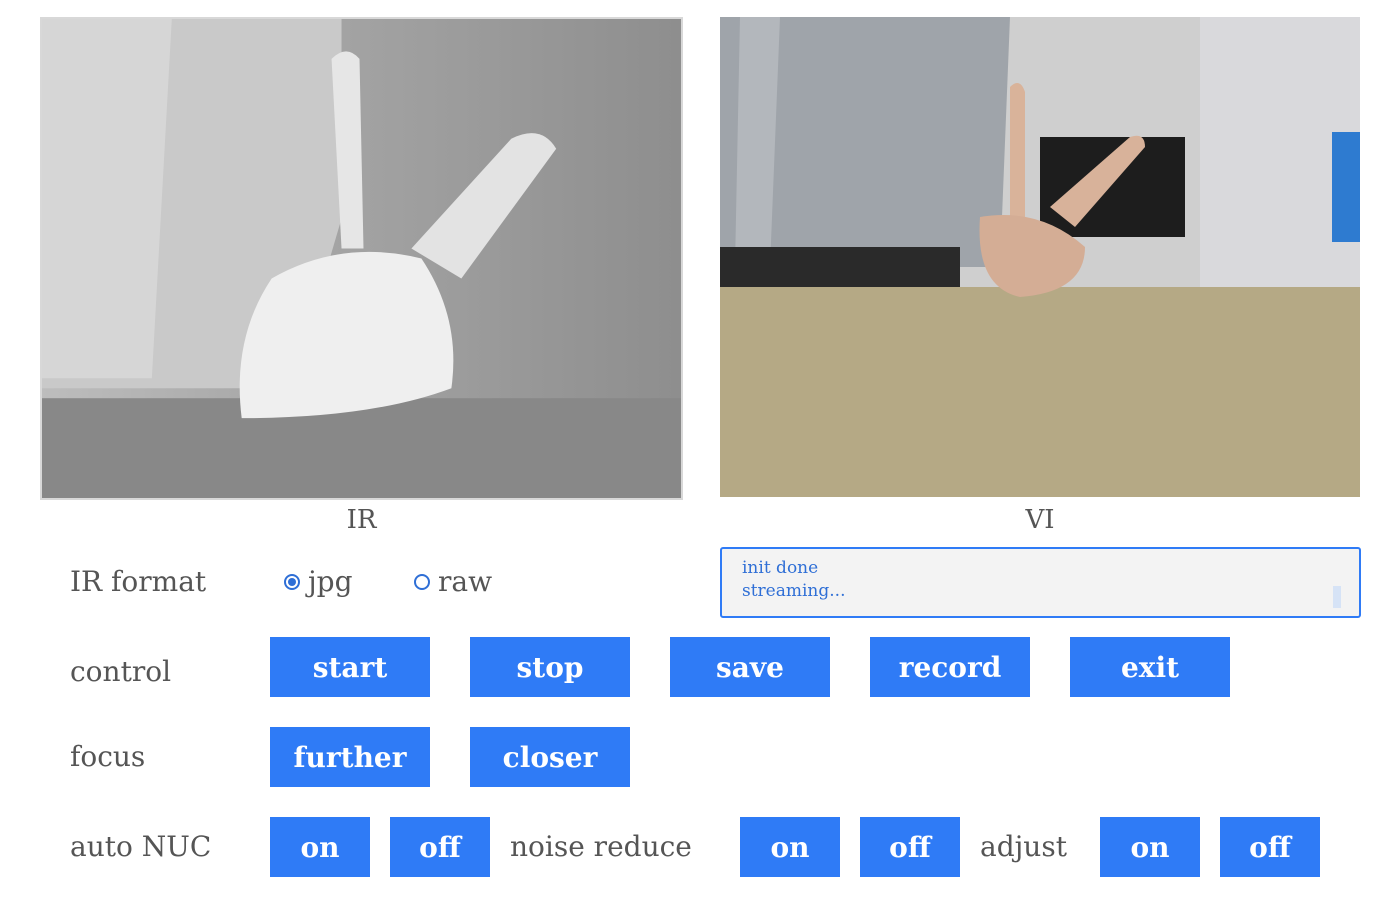 The image size is (1399, 897). I want to click on noise-reduce-label: noise reduce, so click(601, 846).